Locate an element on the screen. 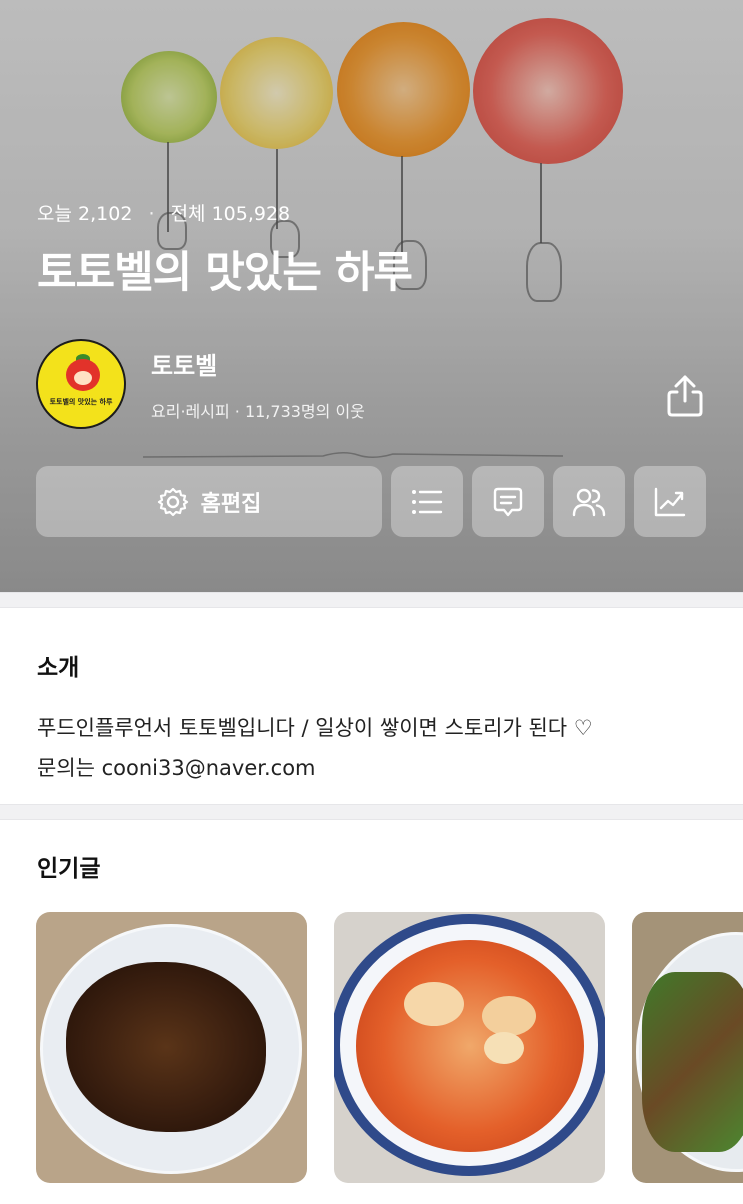 The image size is (743, 1204). blog-title: 토토벨의 맛있는 하루 is located at coordinates (225, 273).